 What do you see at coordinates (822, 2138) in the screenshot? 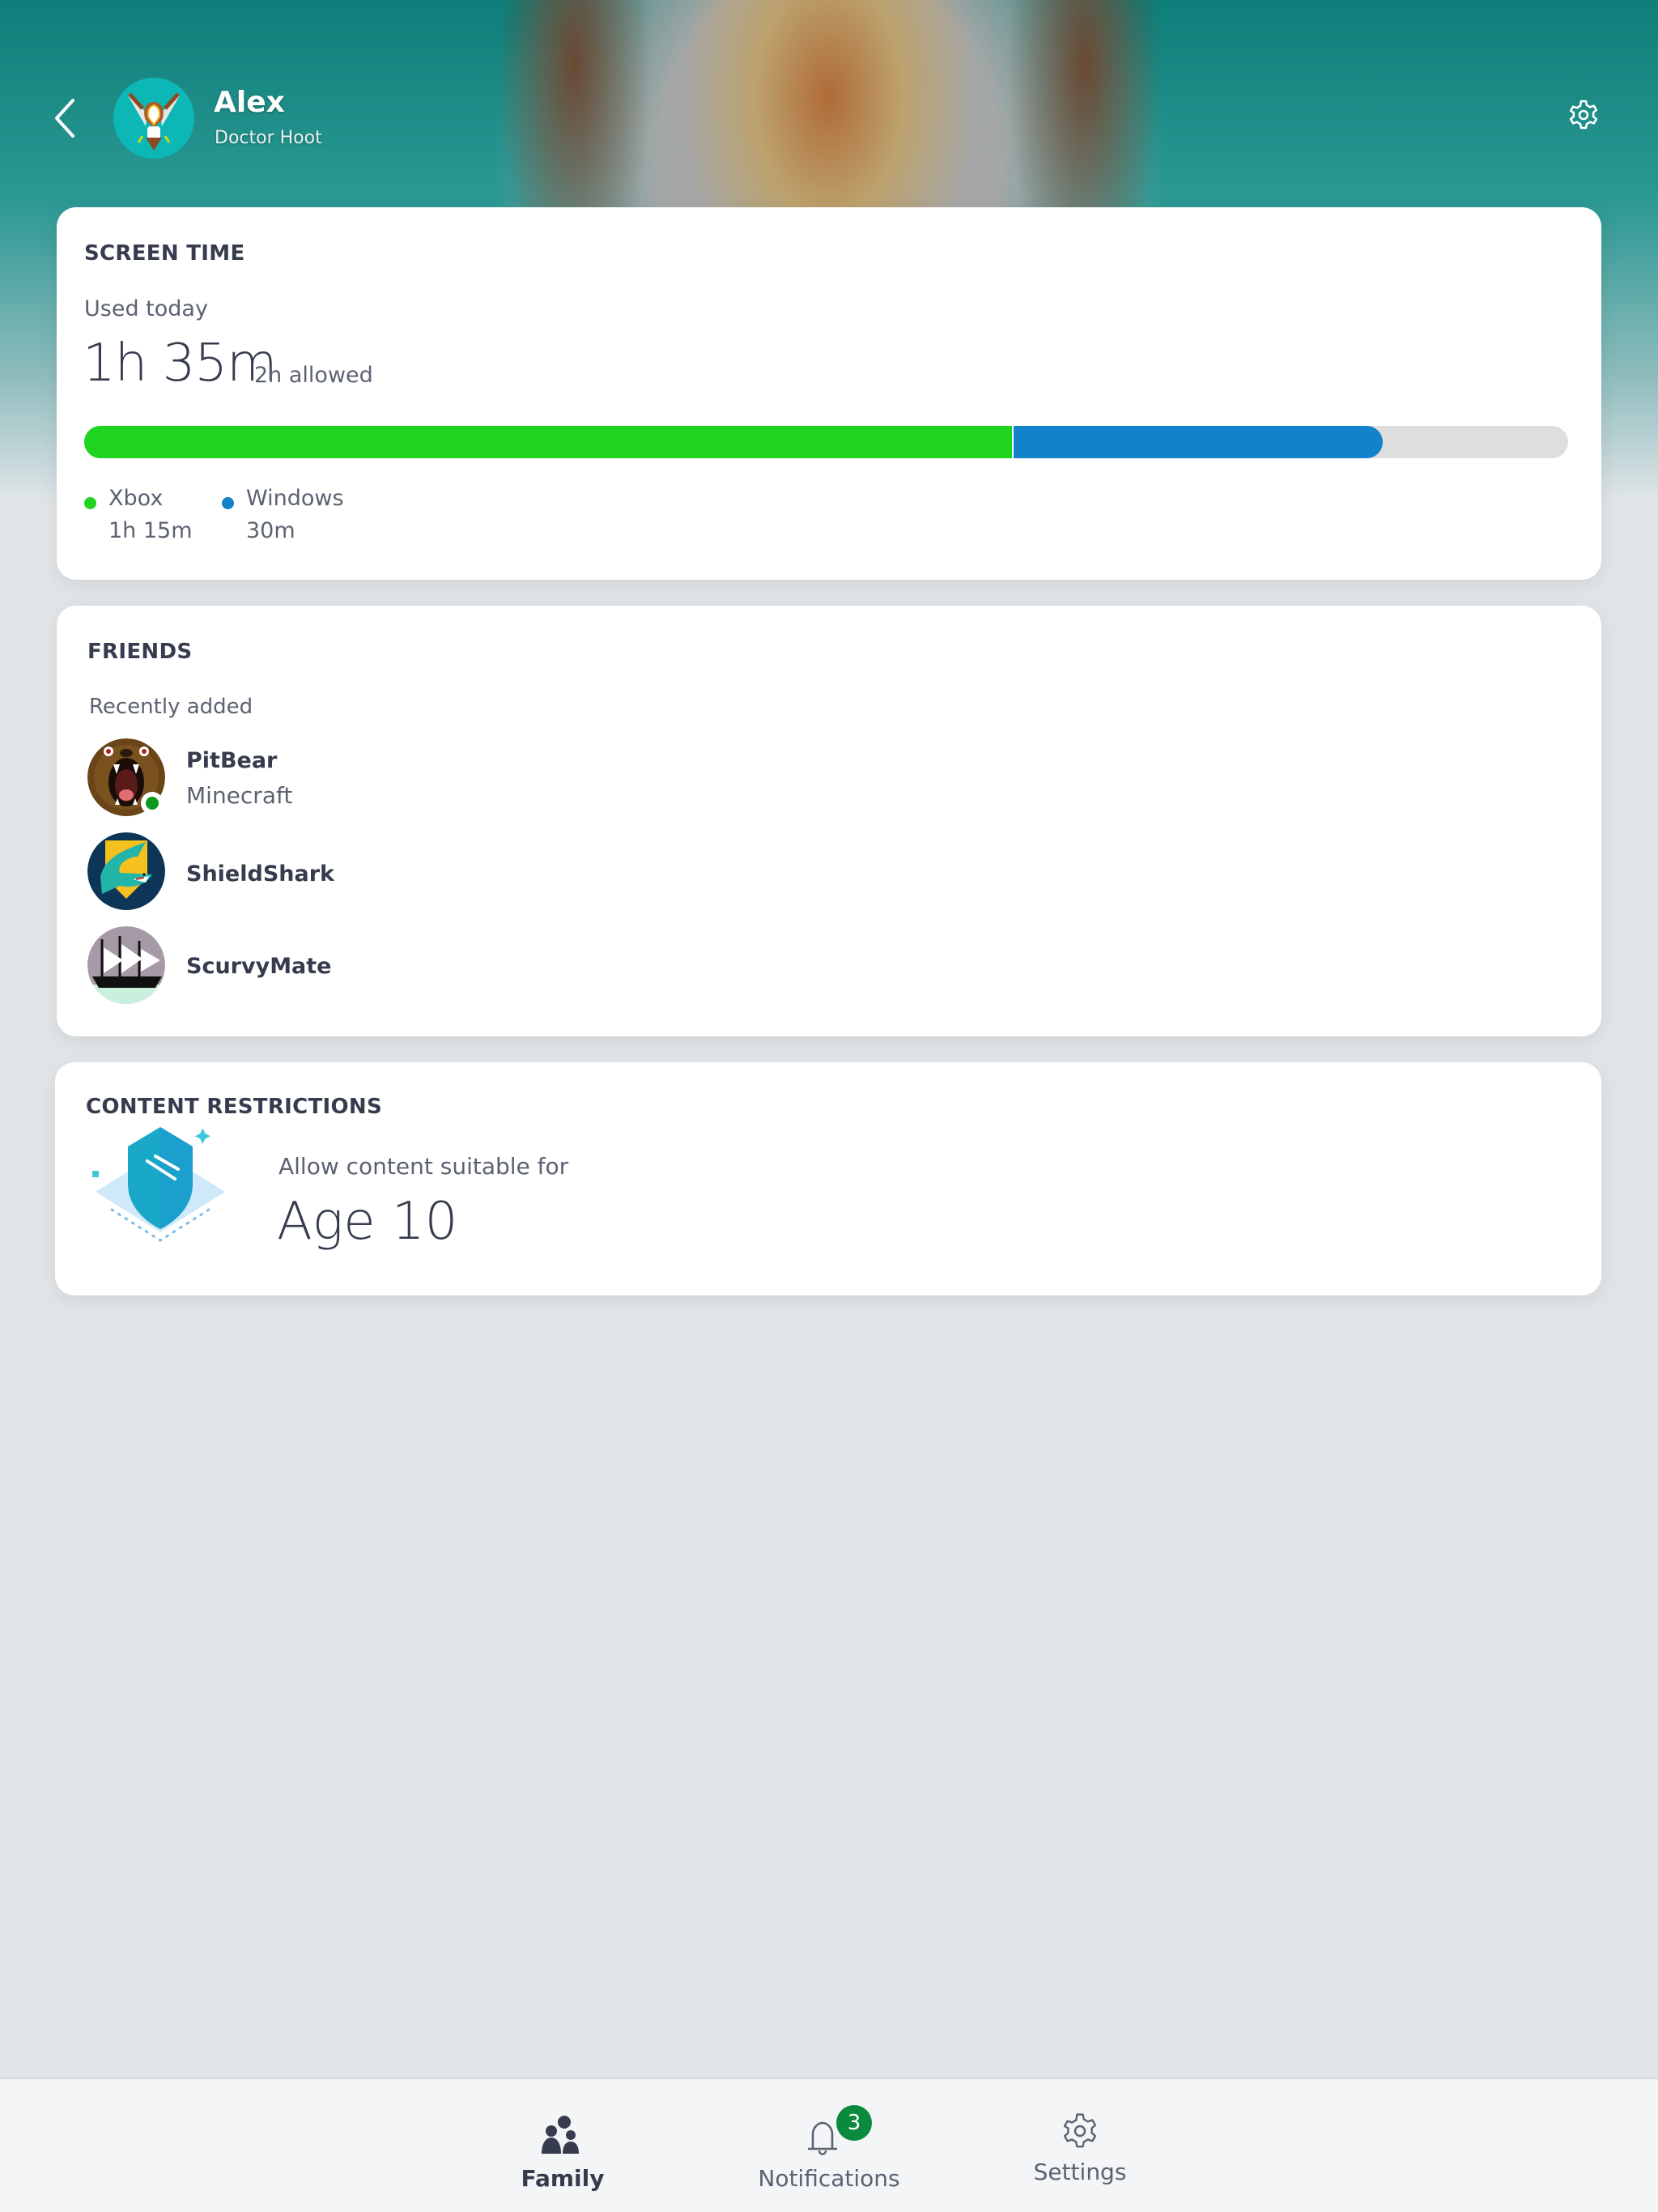
I see `bell-icon` at bounding box center [822, 2138].